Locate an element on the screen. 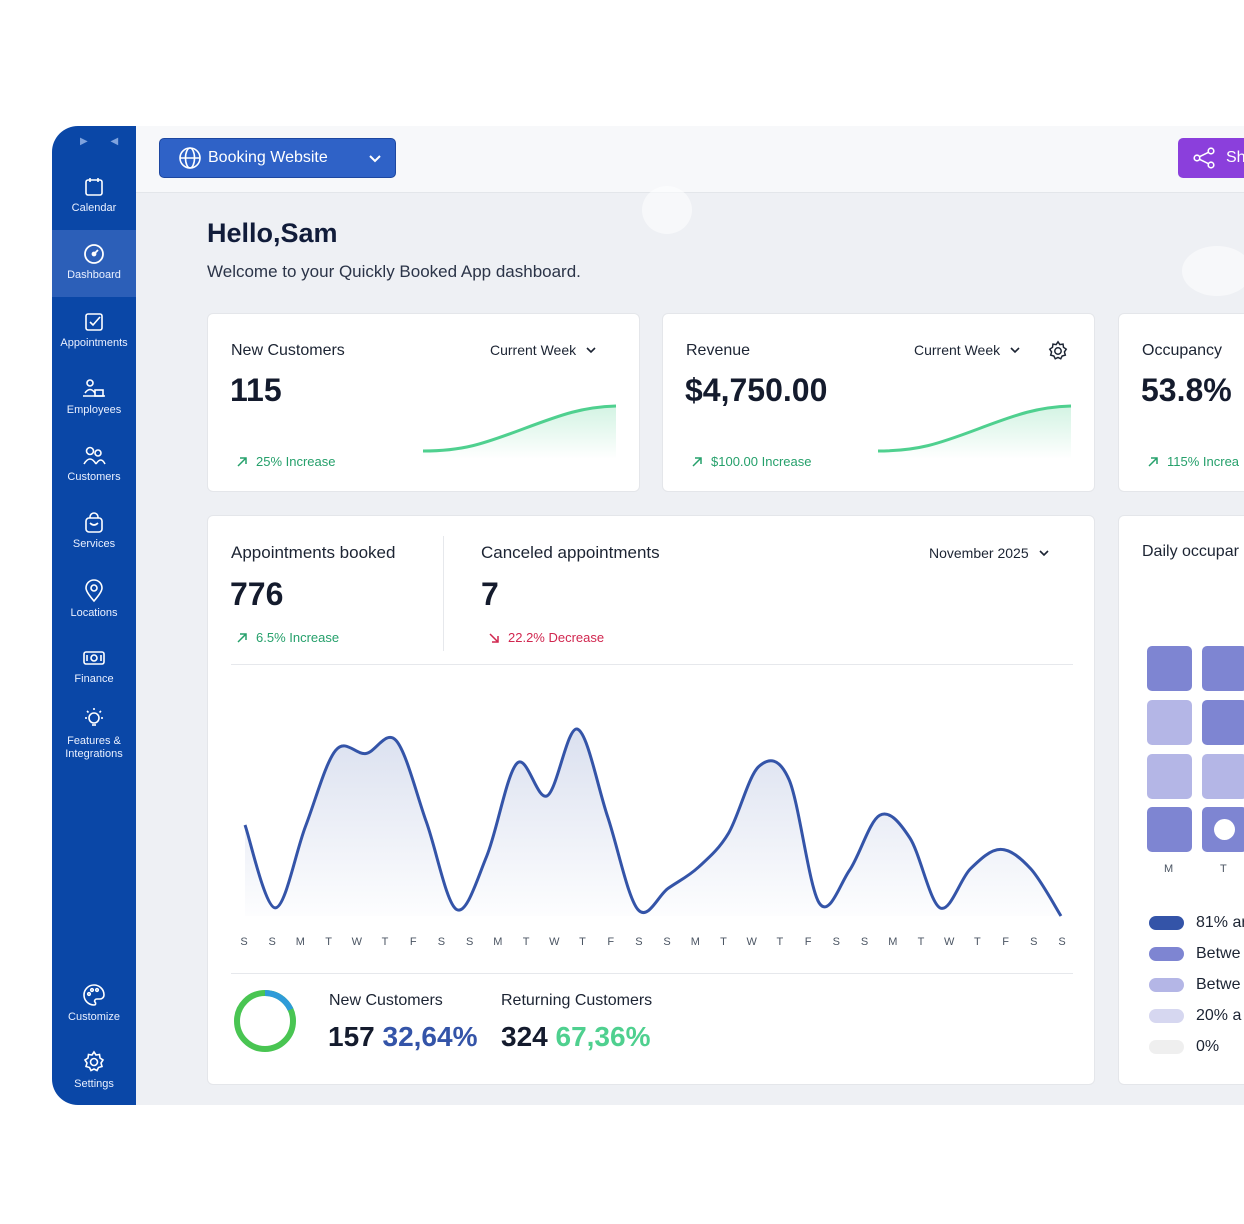 The height and width of the screenshot is (1224, 1244). chart-area-fill is located at coordinates (653, 822).